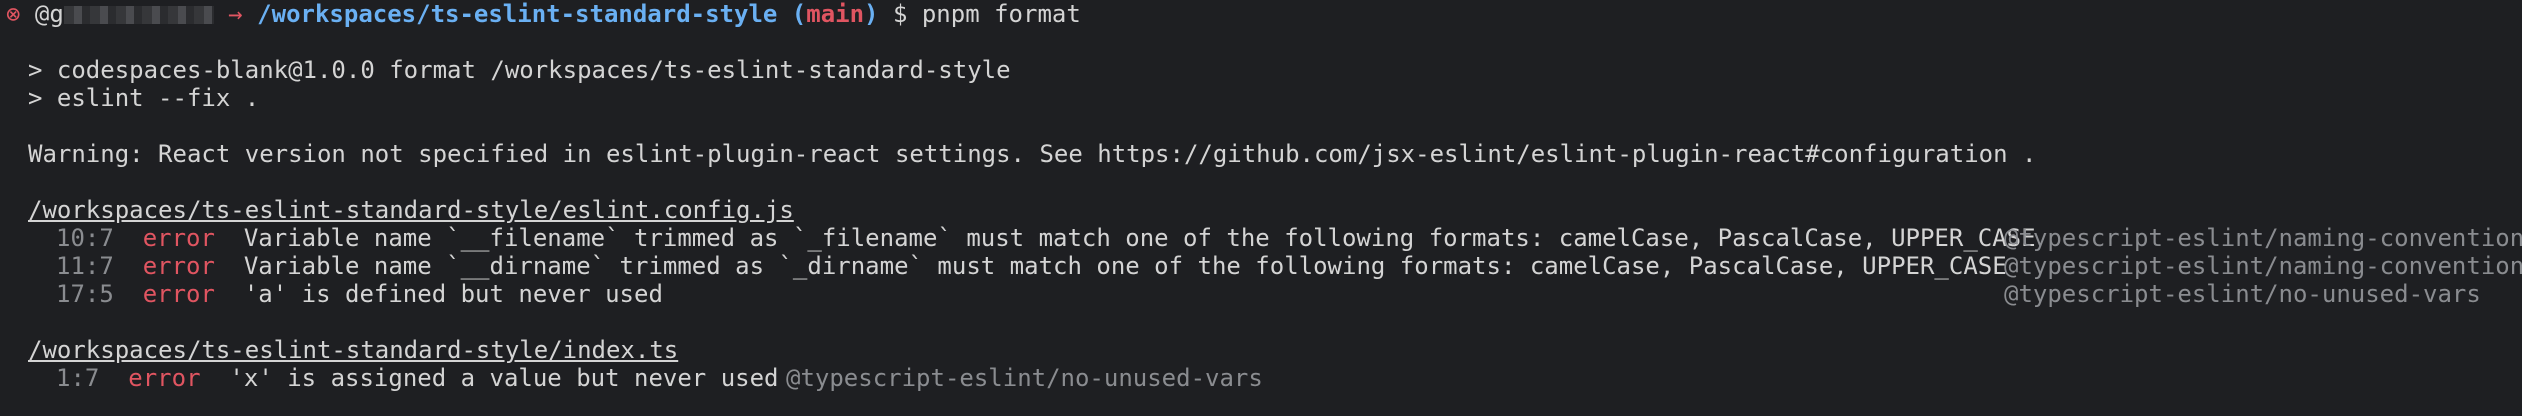  I want to click on error-status-icon: ⊗, so click(13, 14).